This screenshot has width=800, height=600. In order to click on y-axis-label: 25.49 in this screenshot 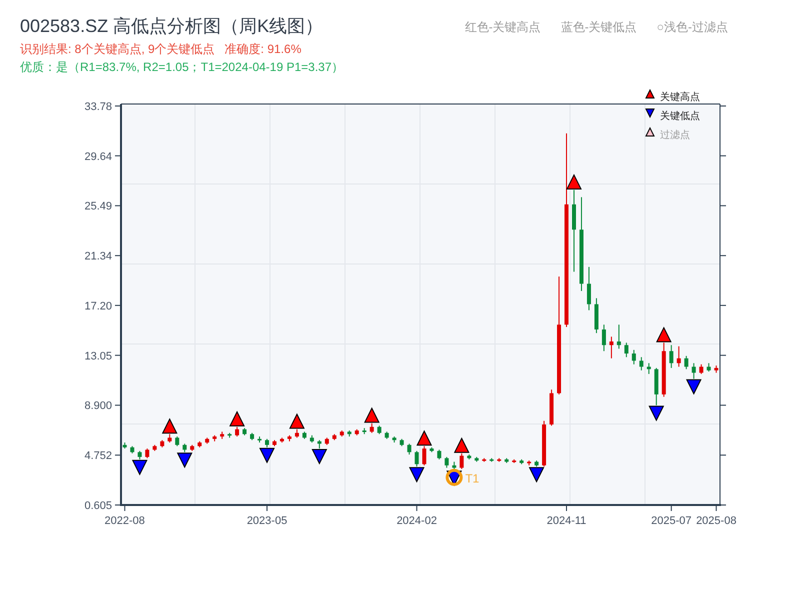, I will do `click(98, 206)`.